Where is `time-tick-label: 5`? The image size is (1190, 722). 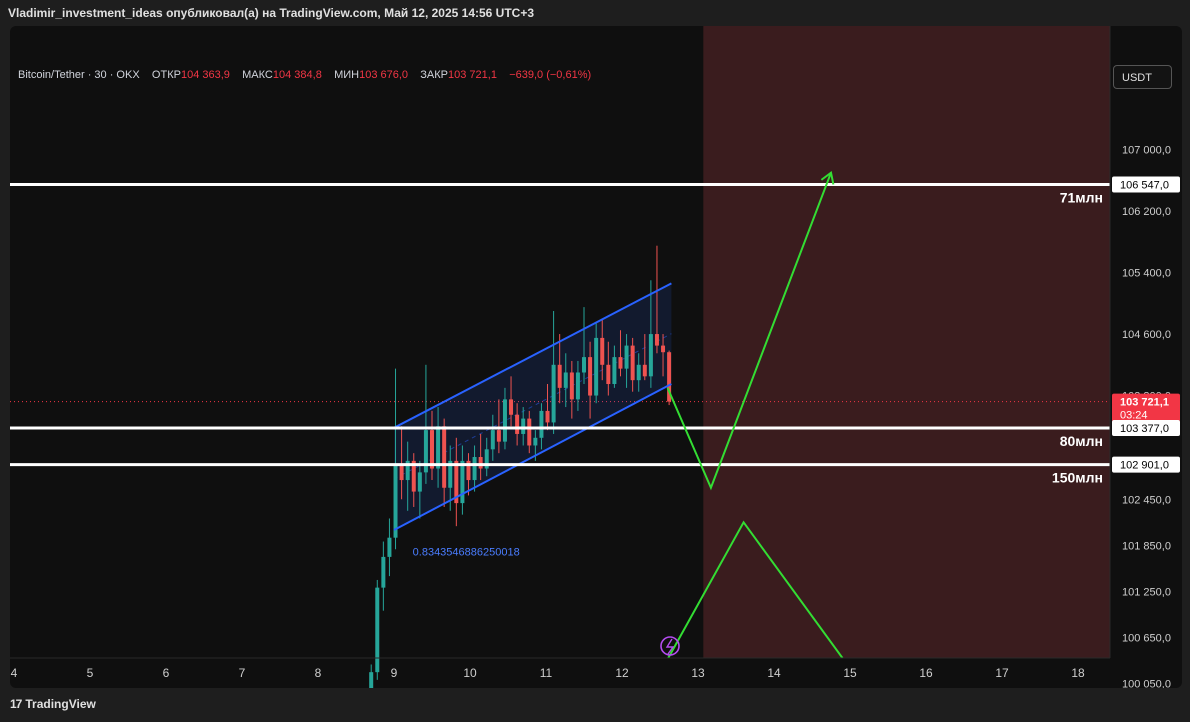 time-tick-label: 5 is located at coordinates (90, 673).